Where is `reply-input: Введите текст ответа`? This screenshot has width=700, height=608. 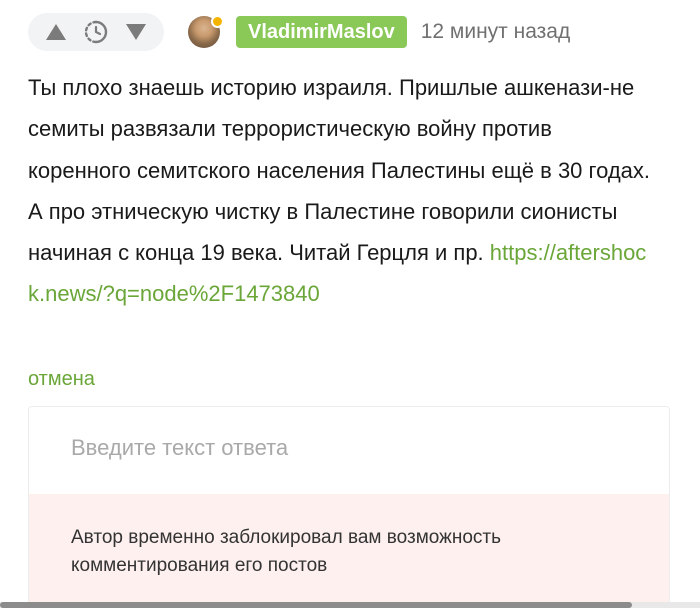
reply-input: Введите текст ответа is located at coordinates (349, 450).